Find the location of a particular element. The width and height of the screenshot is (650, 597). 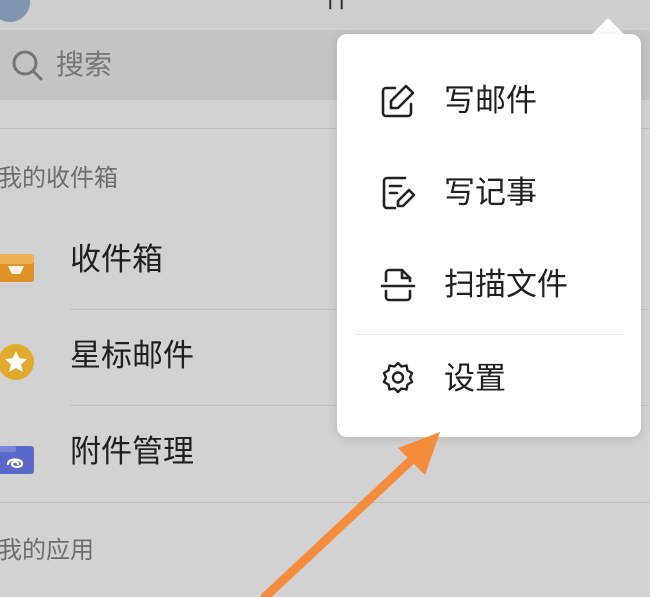

popup-notch is located at coordinates (608, 26).